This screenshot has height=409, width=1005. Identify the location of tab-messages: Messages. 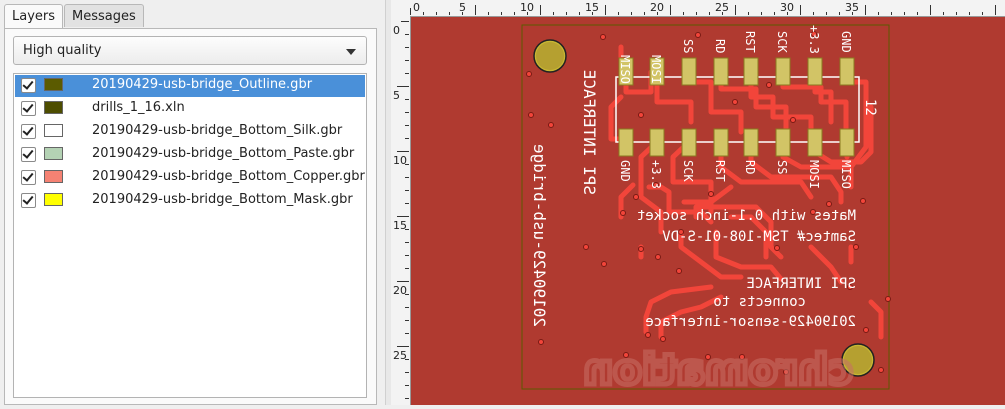
(104, 15).